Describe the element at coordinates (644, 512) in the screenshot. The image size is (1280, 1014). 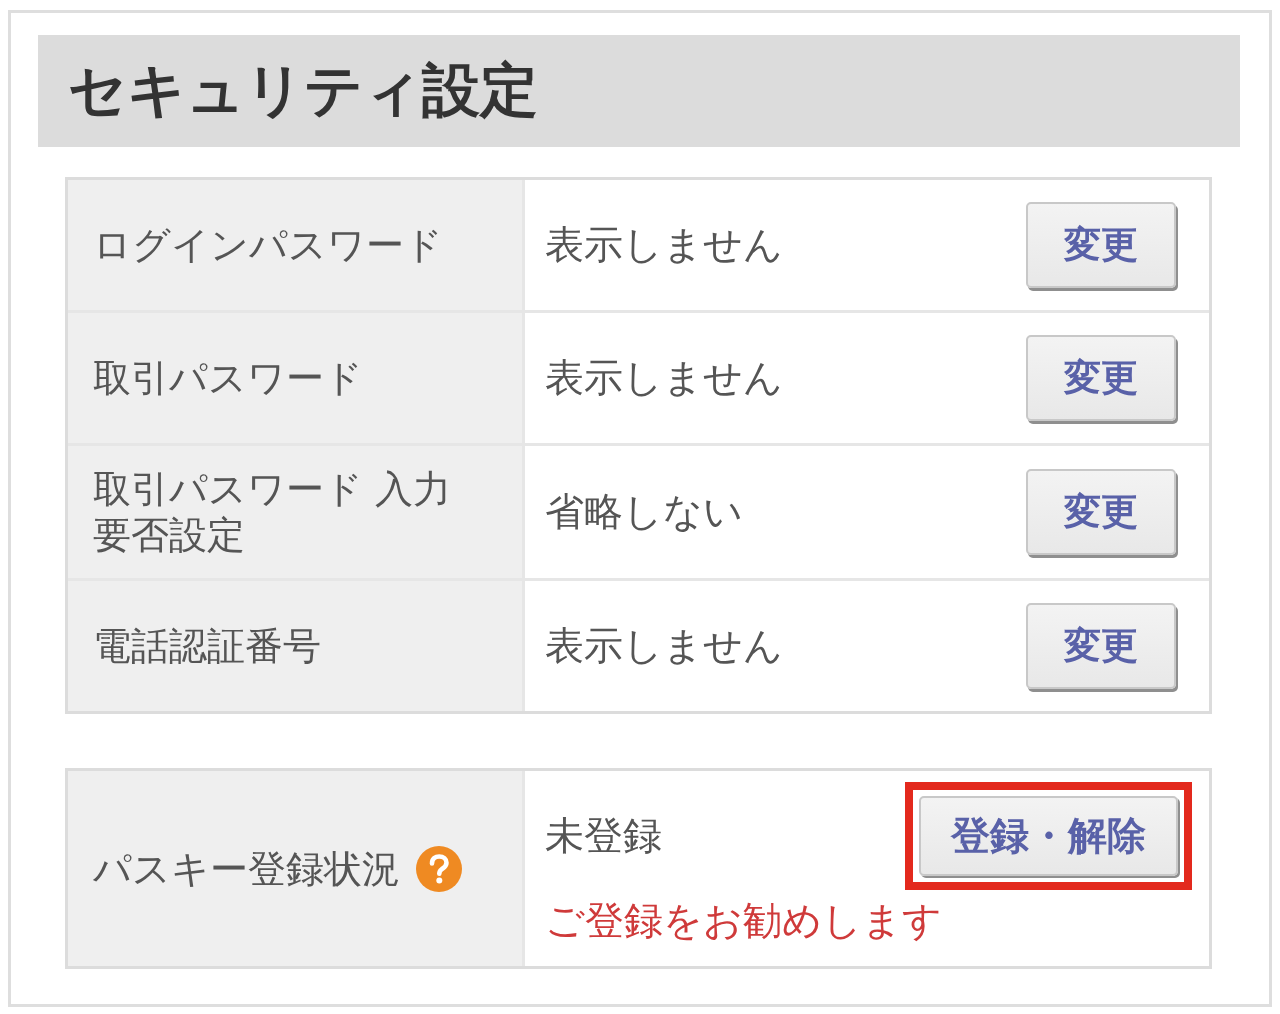
I see `setting-value: 省略しない` at that location.